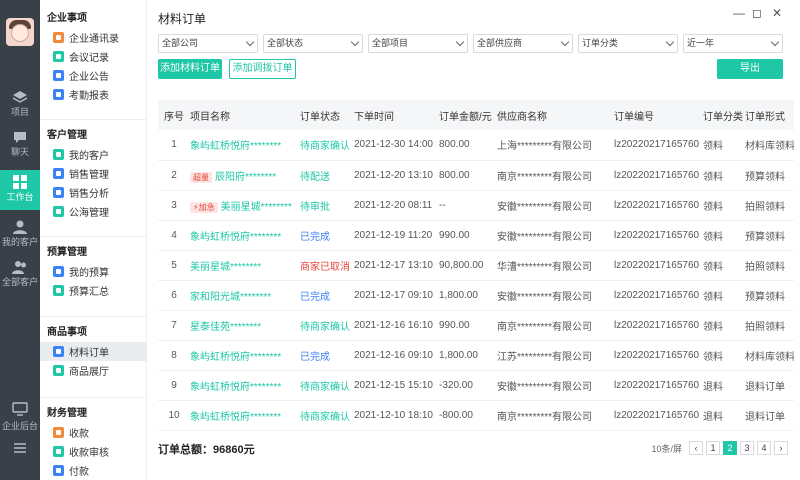 The height and width of the screenshot is (480, 800). Describe the element at coordinates (20, 105) in the screenshot. I see `rail-item-0: 项目` at that location.